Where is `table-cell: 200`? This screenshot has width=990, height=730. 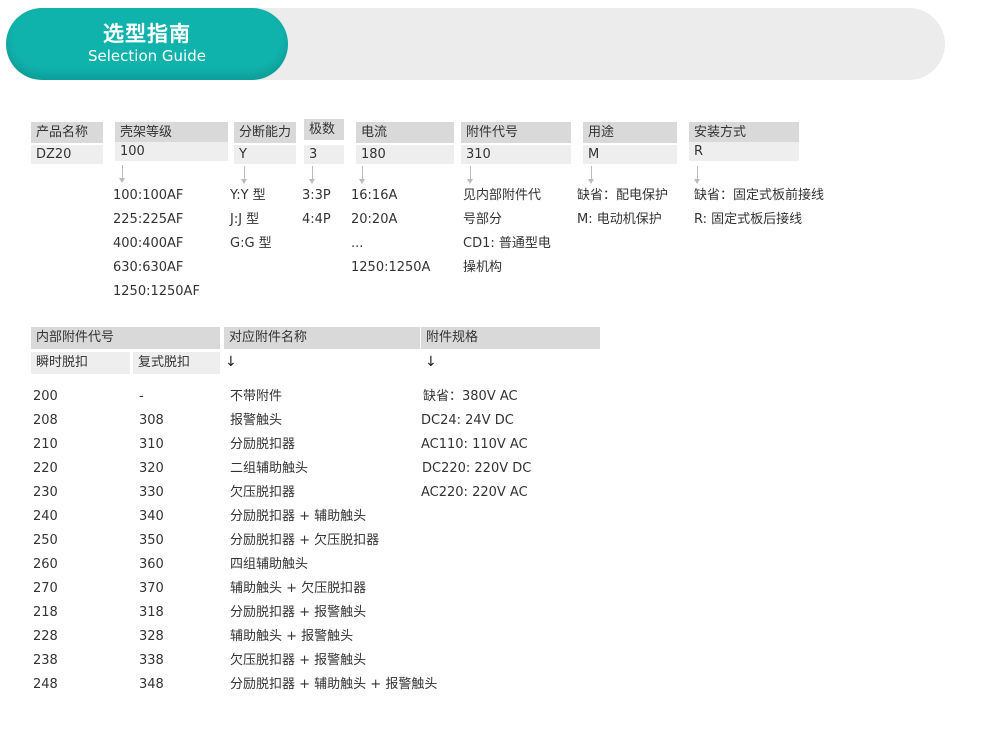
table-cell: 200 is located at coordinates (45, 396).